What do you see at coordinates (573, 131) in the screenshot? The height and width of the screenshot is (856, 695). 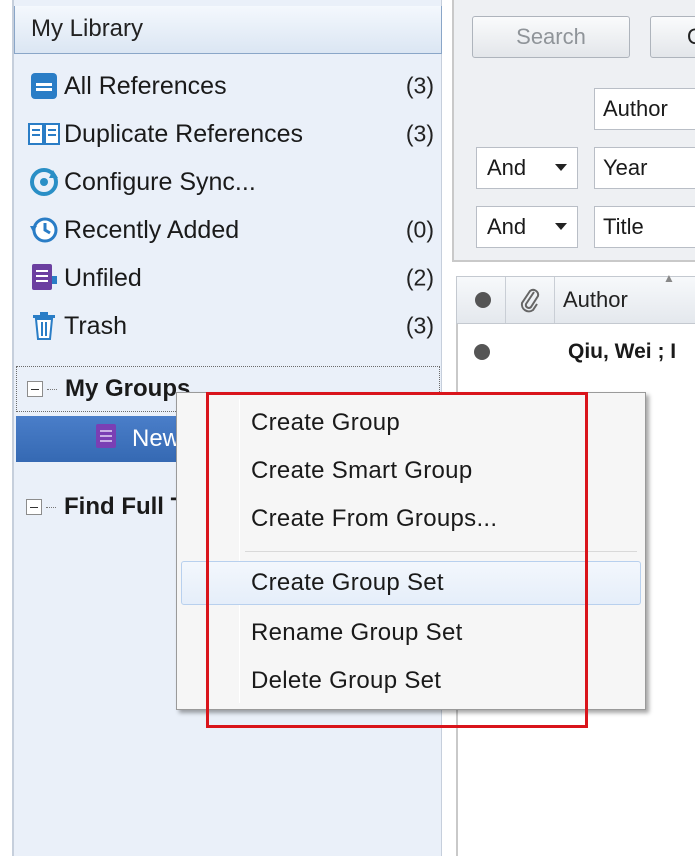 I see `search-panel: Search O Author And Year And Title` at bounding box center [573, 131].